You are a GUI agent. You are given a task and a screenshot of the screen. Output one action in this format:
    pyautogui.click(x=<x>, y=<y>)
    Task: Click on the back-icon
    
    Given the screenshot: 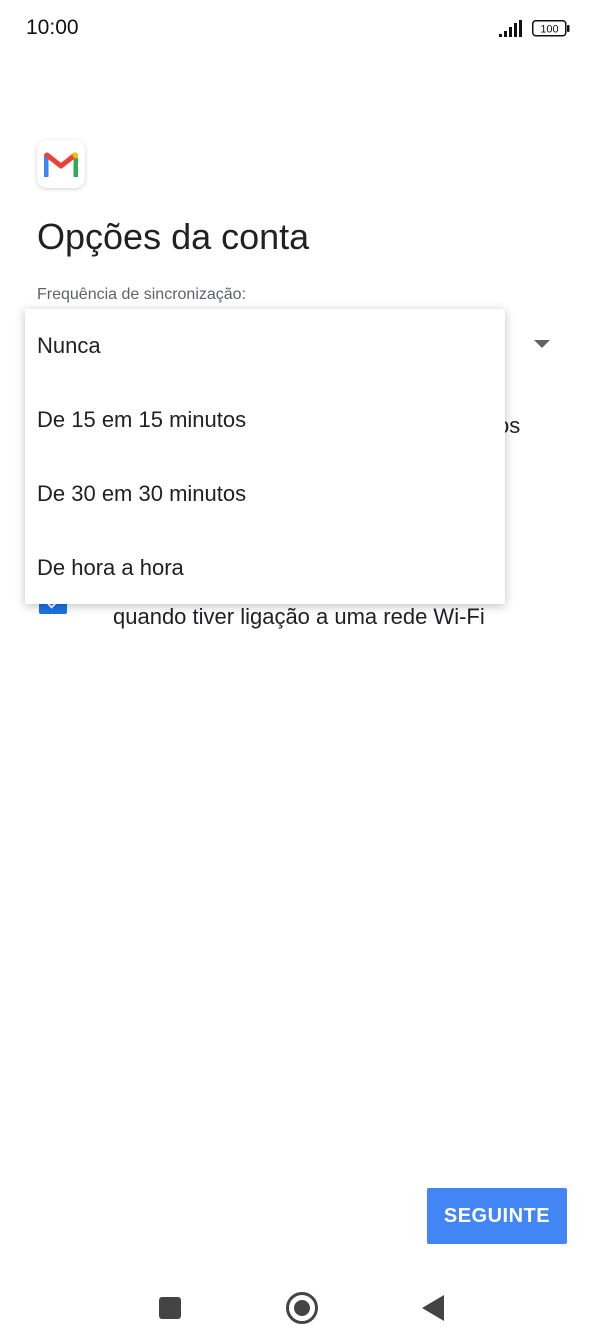 What is the action you would take?
    pyautogui.click(x=433, y=1308)
    